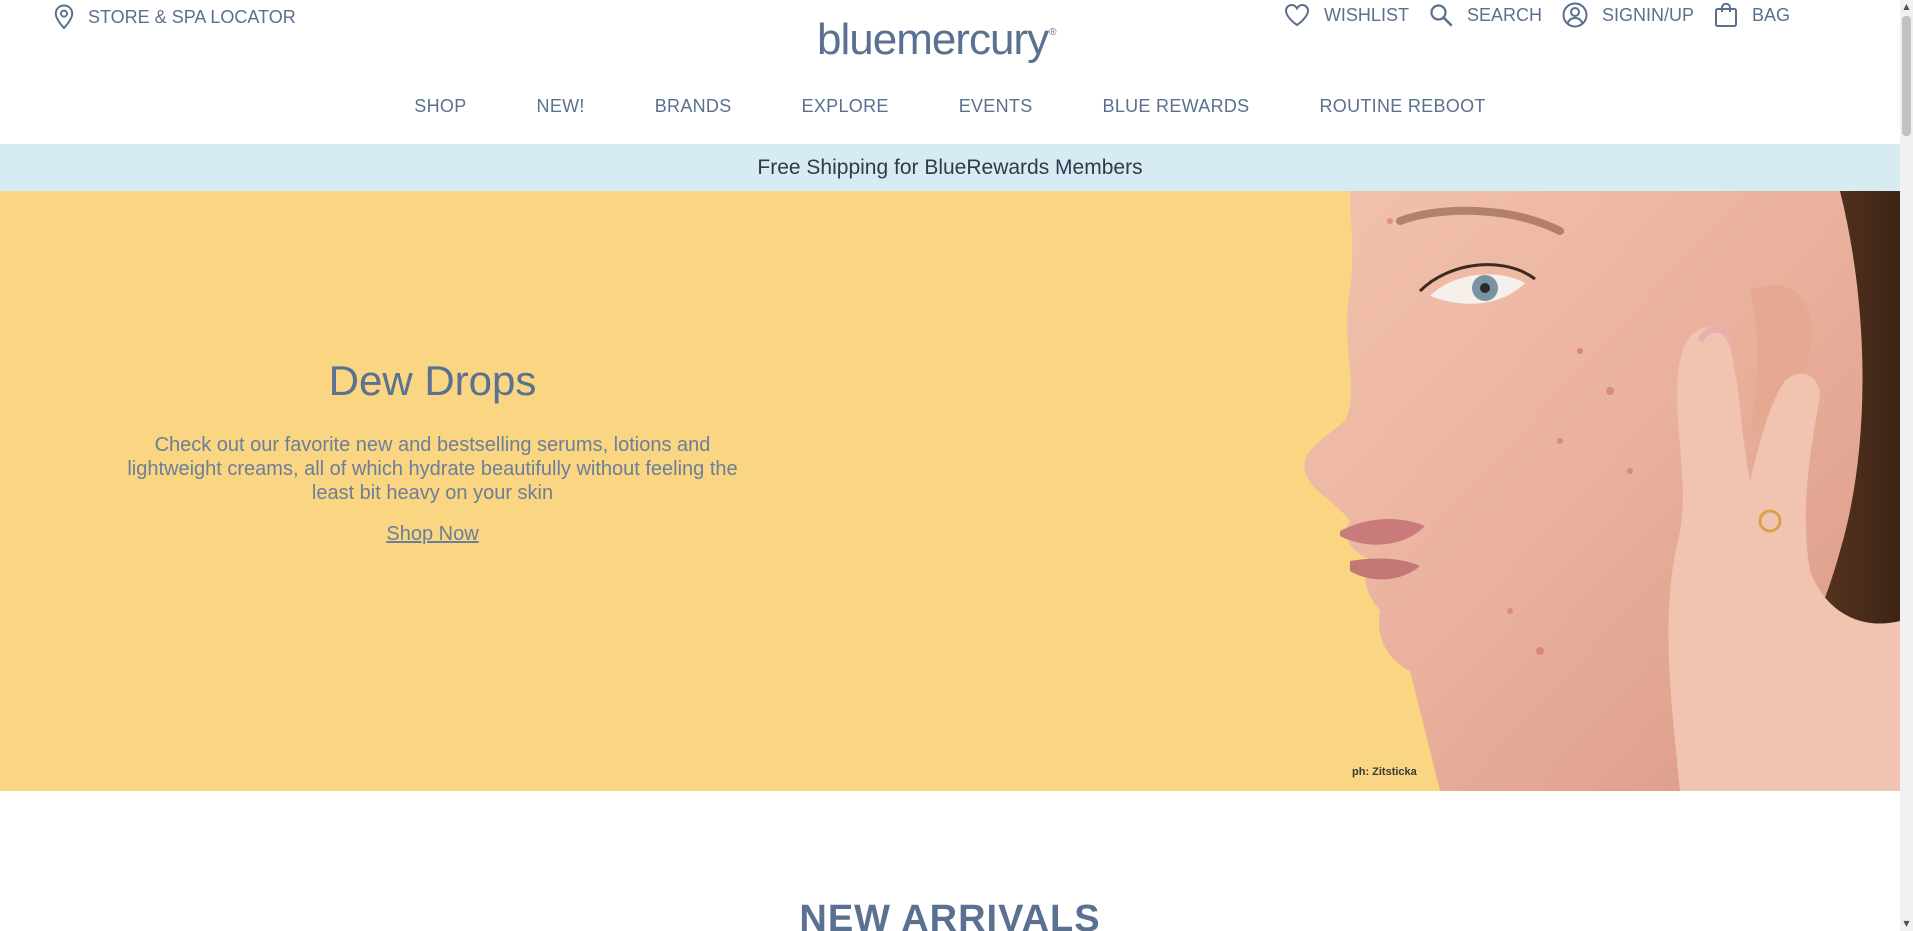  What do you see at coordinates (1770, 14) in the screenshot?
I see `bag-label: BAG` at bounding box center [1770, 14].